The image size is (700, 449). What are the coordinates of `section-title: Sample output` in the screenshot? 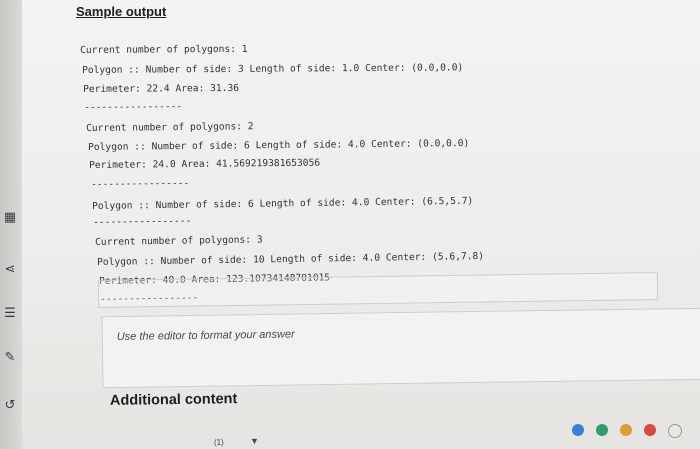 It's located at (121, 11).